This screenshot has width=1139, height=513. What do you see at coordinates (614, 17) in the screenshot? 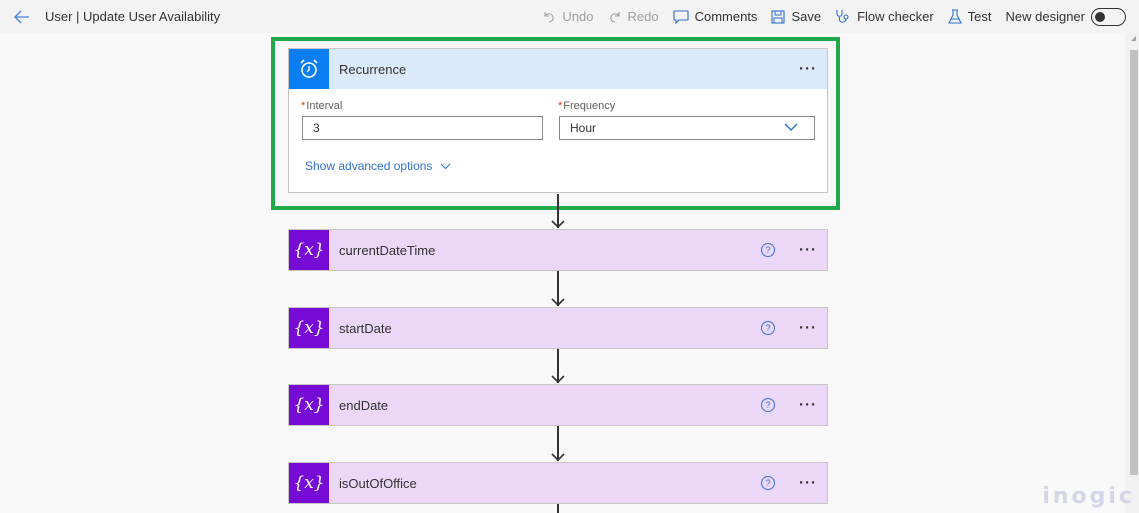
I see `redo-icon` at bounding box center [614, 17].